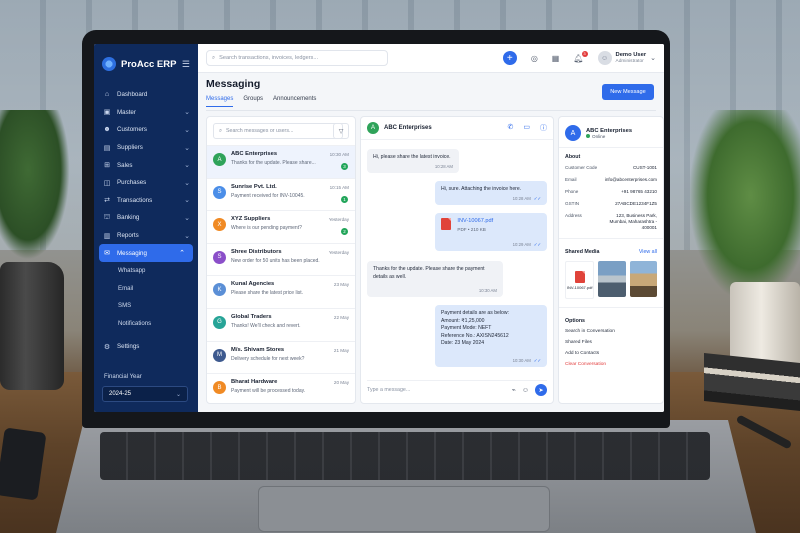  What do you see at coordinates (146, 130) in the screenshot?
I see `sidebar-item-customers: ☻ Customers ⌄` at bounding box center [146, 130].